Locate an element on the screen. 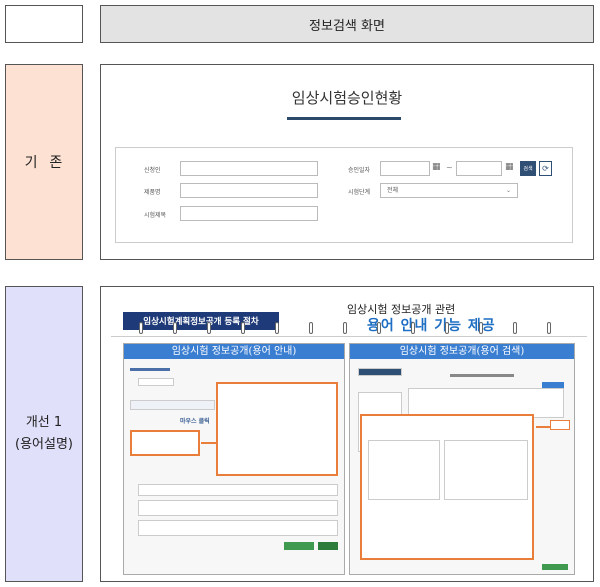 This screenshot has height=587, width=600. date-tilde: ~ is located at coordinates (449, 167).